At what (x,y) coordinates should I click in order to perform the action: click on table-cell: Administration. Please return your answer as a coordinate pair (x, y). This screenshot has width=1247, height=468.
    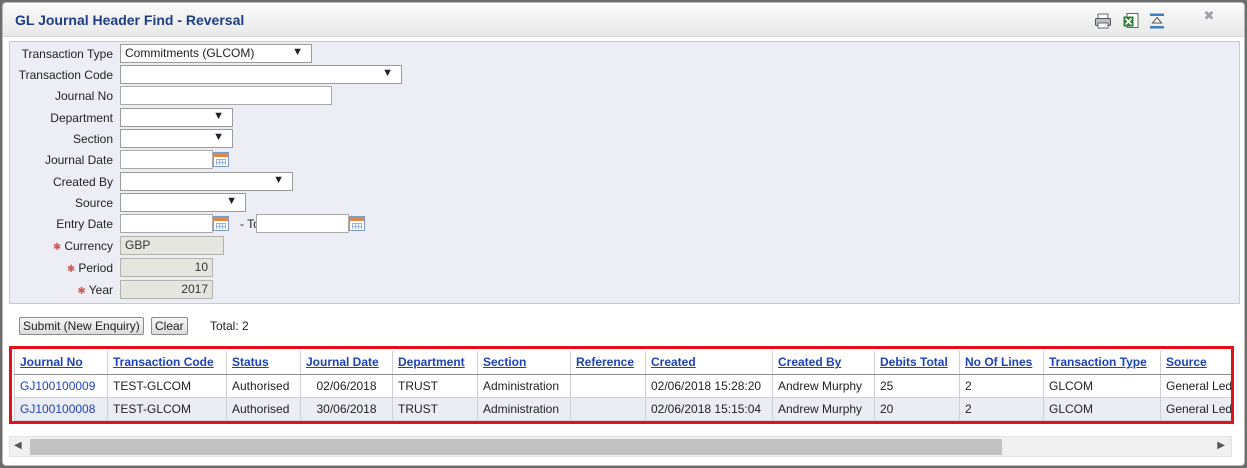
    Looking at the image, I should click on (524, 385).